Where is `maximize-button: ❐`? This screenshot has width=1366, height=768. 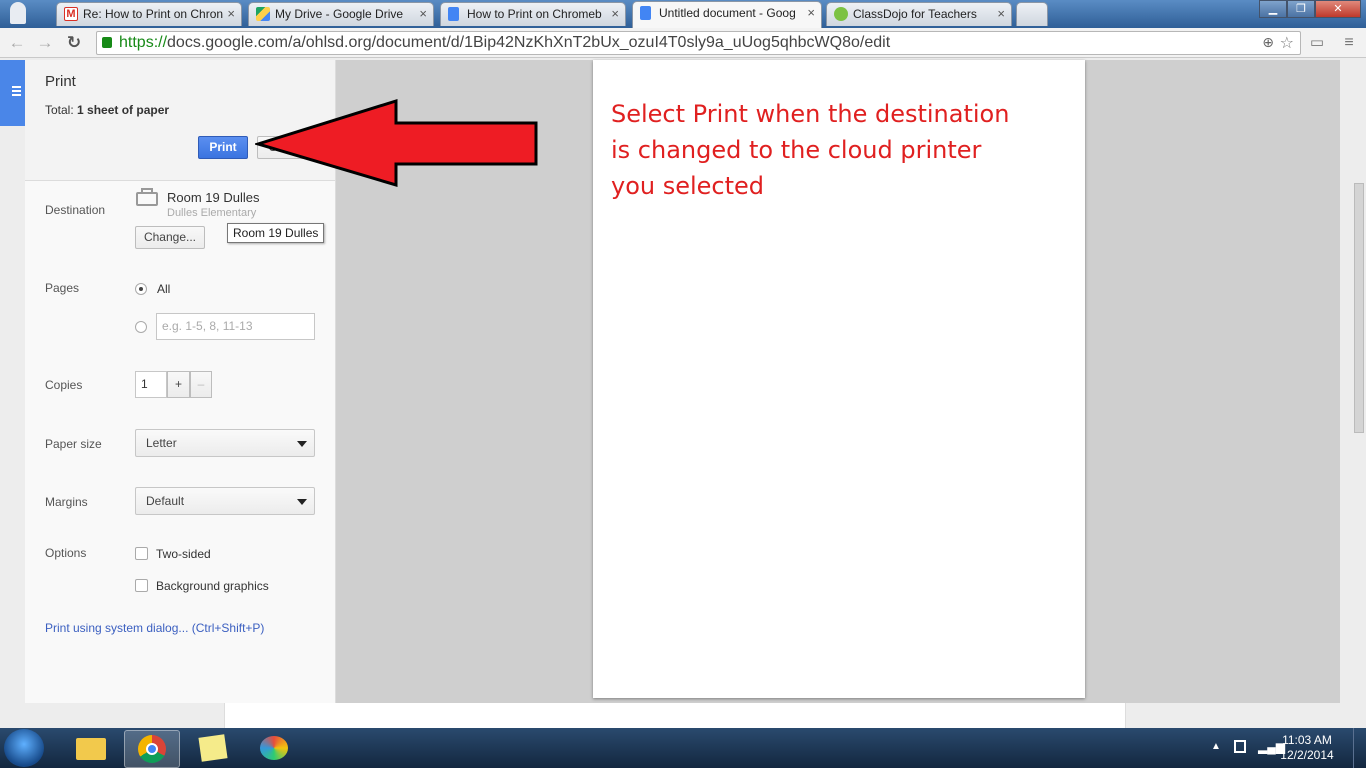
maximize-button: ❐ is located at coordinates (1301, 9).